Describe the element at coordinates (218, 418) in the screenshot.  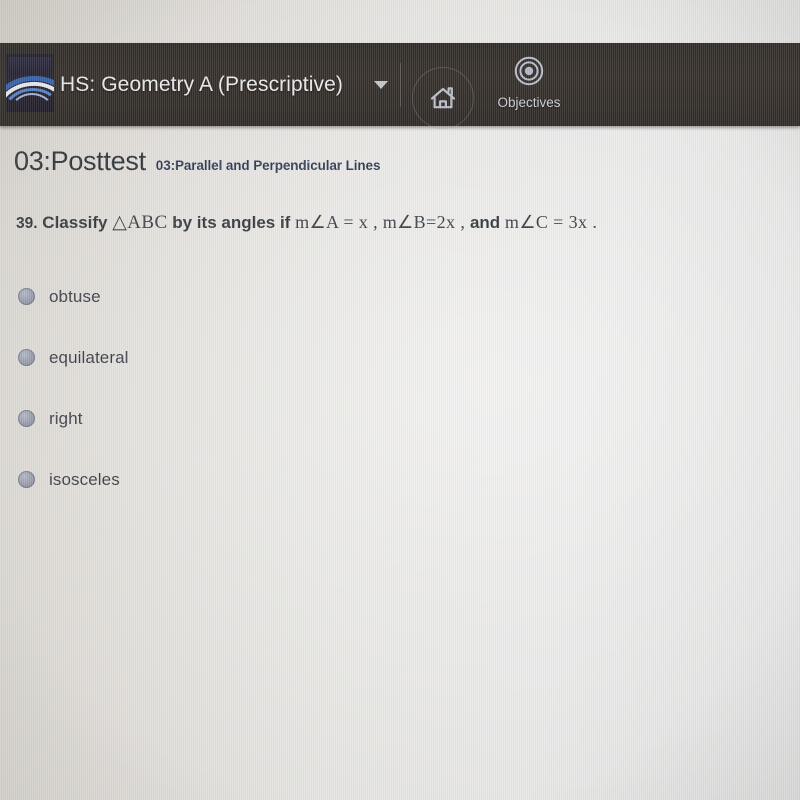
I see `answer-option-right: right` at that location.